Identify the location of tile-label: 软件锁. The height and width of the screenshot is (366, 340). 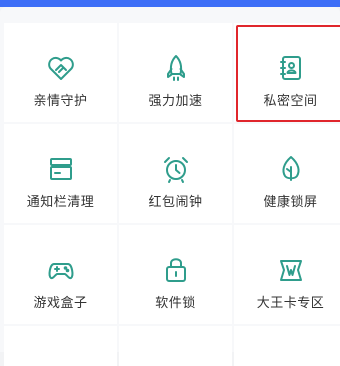
(175, 303).